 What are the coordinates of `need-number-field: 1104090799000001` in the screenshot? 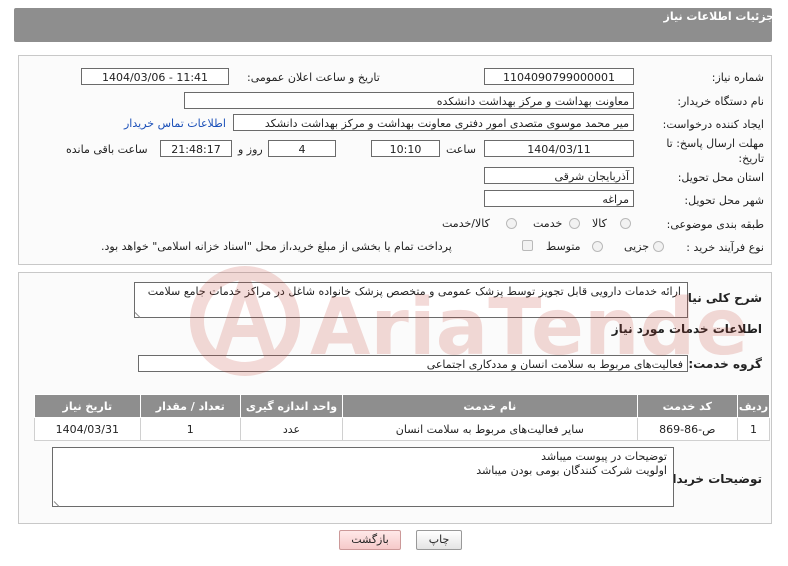 It's located at (559, 76).